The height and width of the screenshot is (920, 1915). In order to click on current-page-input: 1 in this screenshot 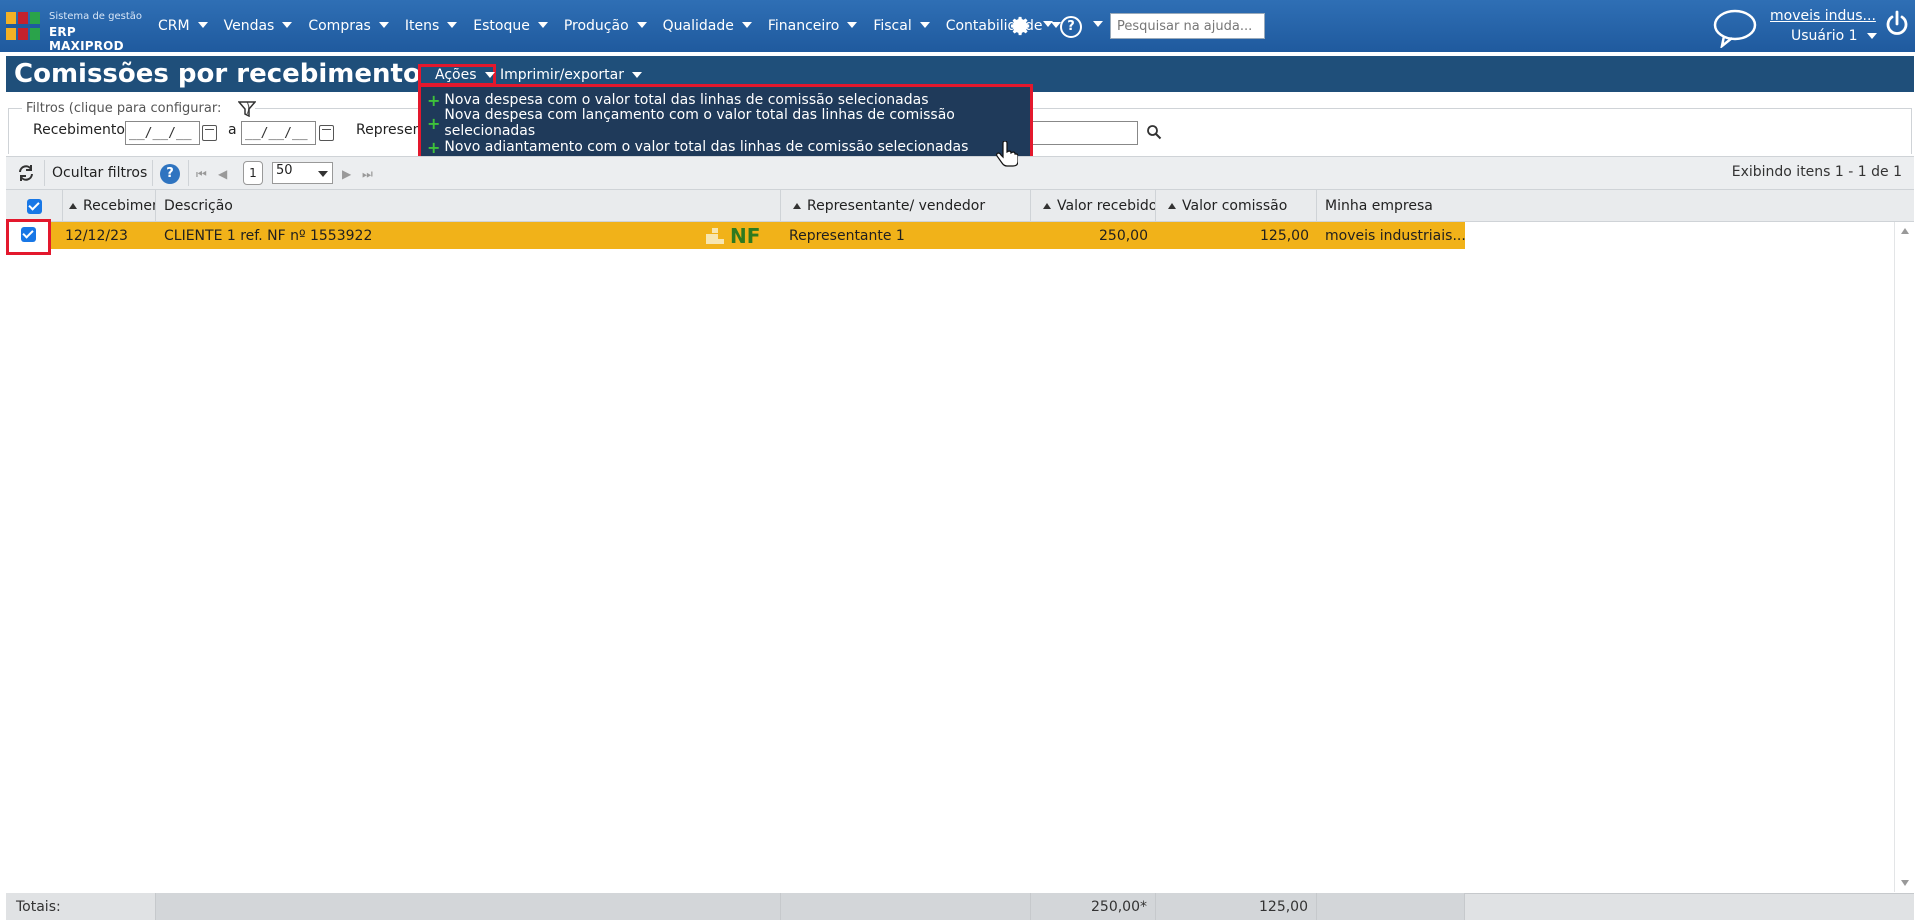, I will do `click(253, 173)`.